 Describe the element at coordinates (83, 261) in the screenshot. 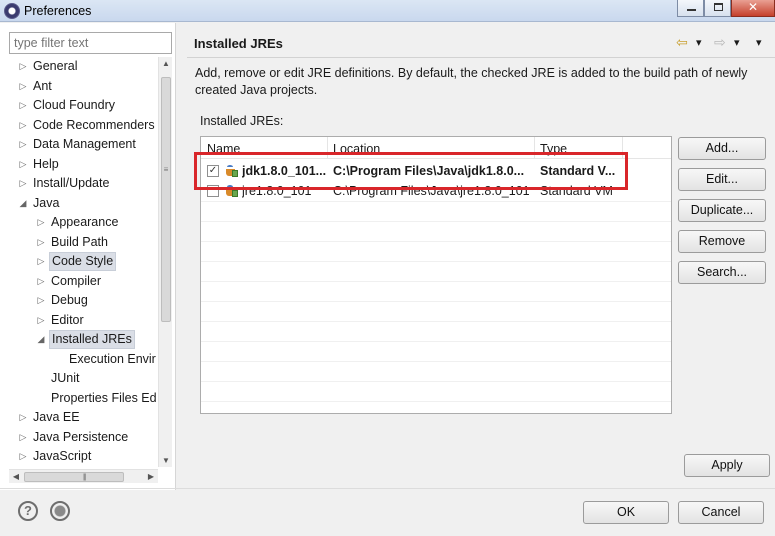

I see `sidebar-item-label: Code Style` at that location.